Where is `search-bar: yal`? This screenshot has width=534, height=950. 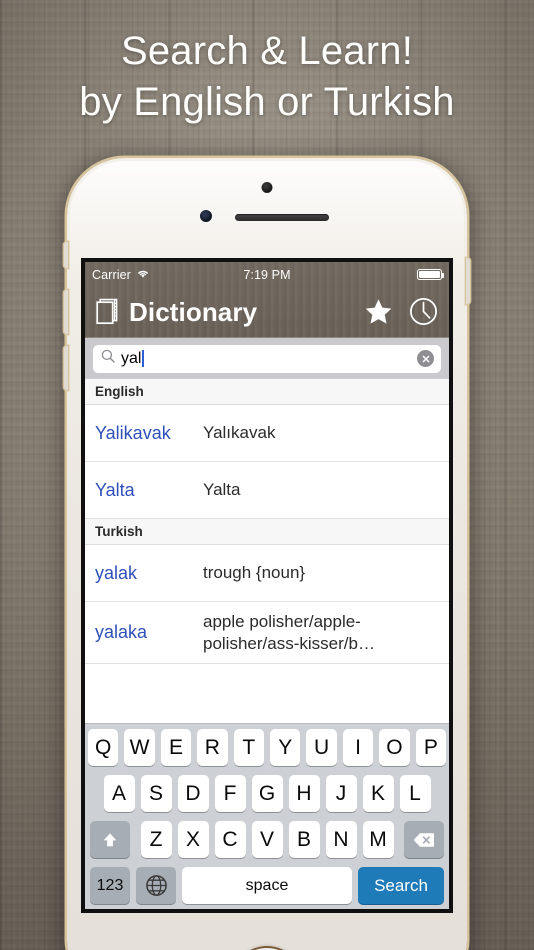
search-bar: yal is located at coordinates (267, 358).